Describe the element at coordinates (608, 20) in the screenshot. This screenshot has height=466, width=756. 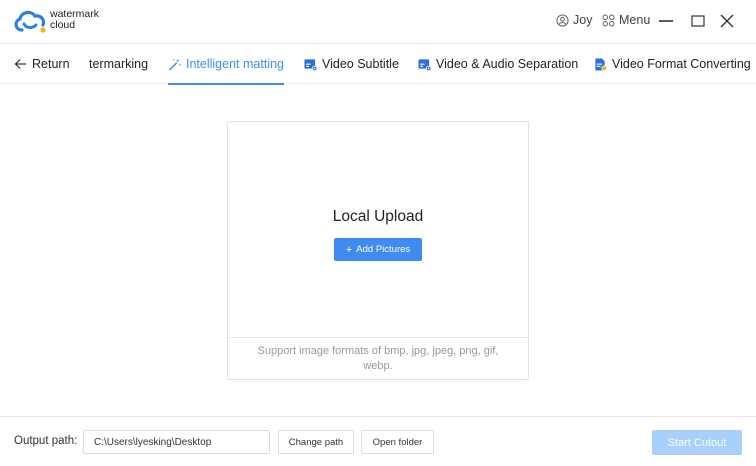
I see `menu-grid-icon` at that location.